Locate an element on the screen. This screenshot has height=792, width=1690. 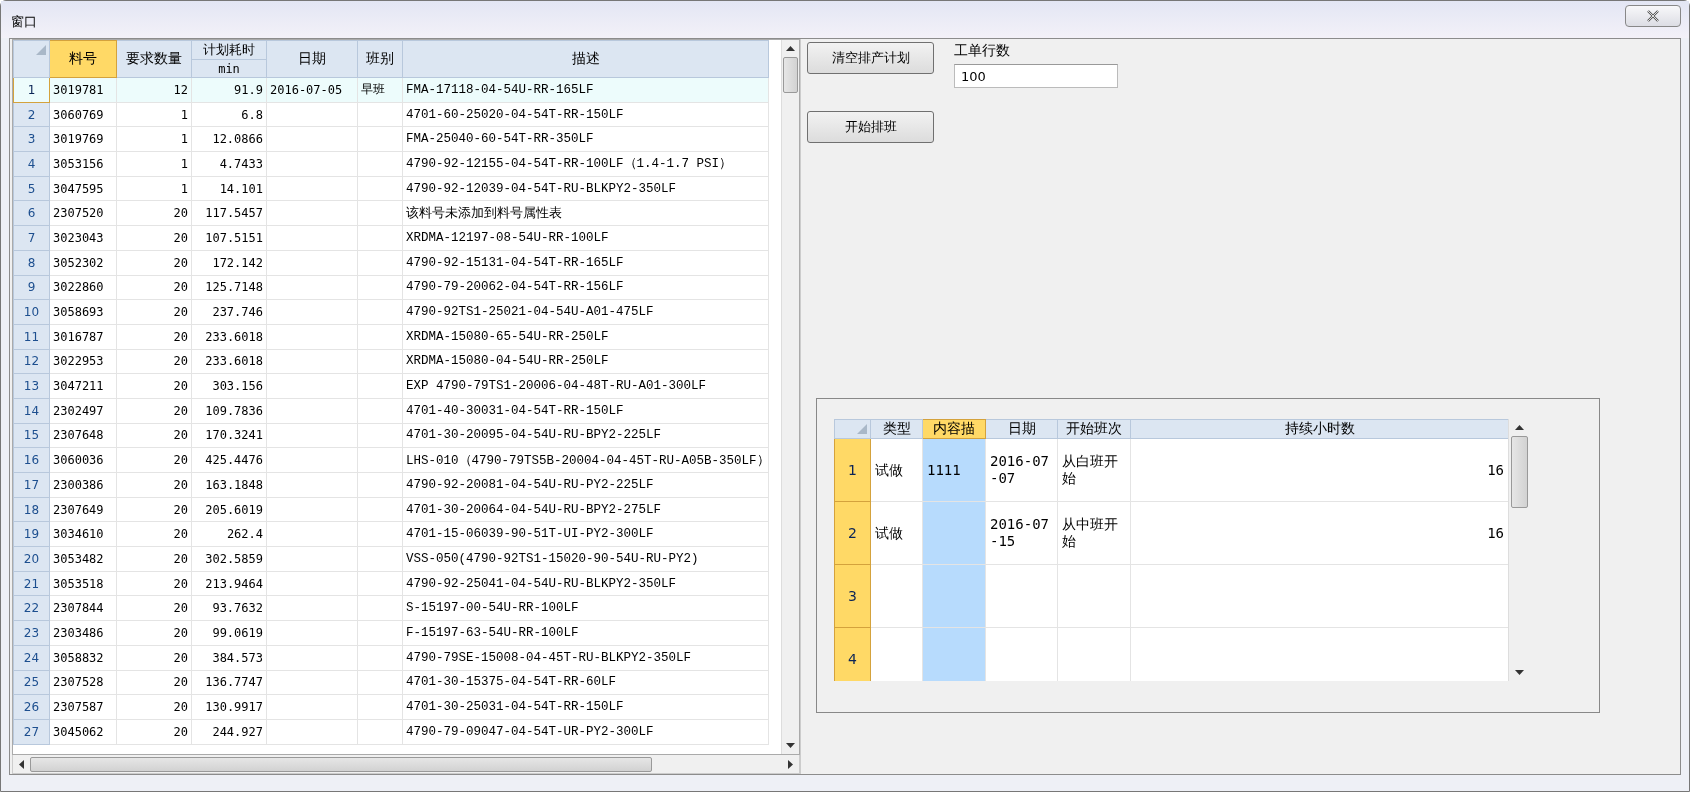
table-cell: EXP 4790-79TS1-20006-04-48T-RU-A01-300LF is located at coordinates (585, 386).